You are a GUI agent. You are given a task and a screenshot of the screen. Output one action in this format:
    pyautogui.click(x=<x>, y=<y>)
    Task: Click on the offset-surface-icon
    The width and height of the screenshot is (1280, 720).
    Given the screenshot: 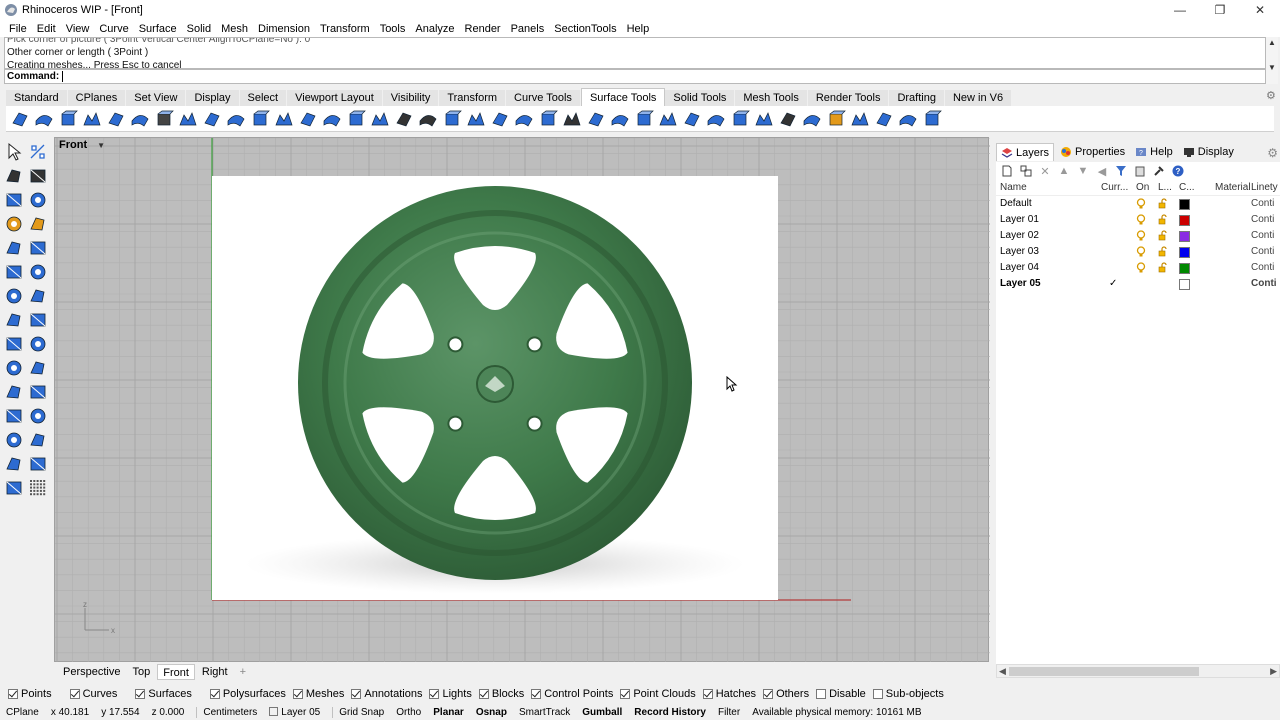 What is the action you would take?
    pyautogui.click(x=476, y=119)
    